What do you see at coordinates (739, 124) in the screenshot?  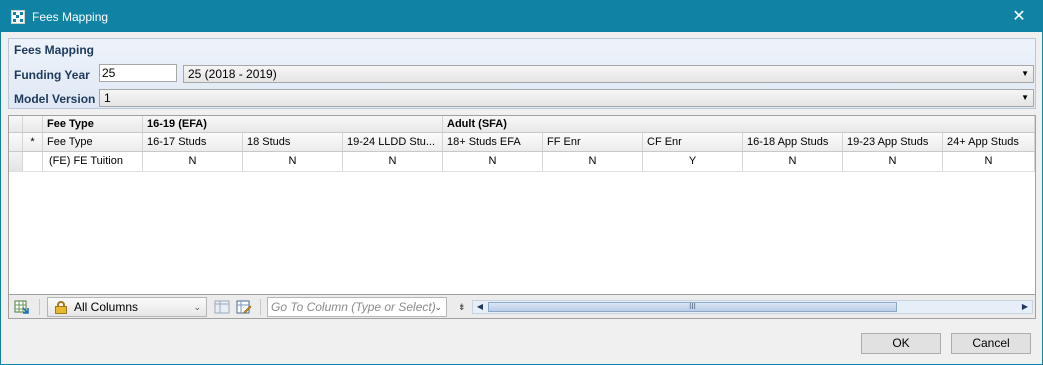 I see `band-adult-sfa: Adult (SFA)` at bounding box center [739, 124].